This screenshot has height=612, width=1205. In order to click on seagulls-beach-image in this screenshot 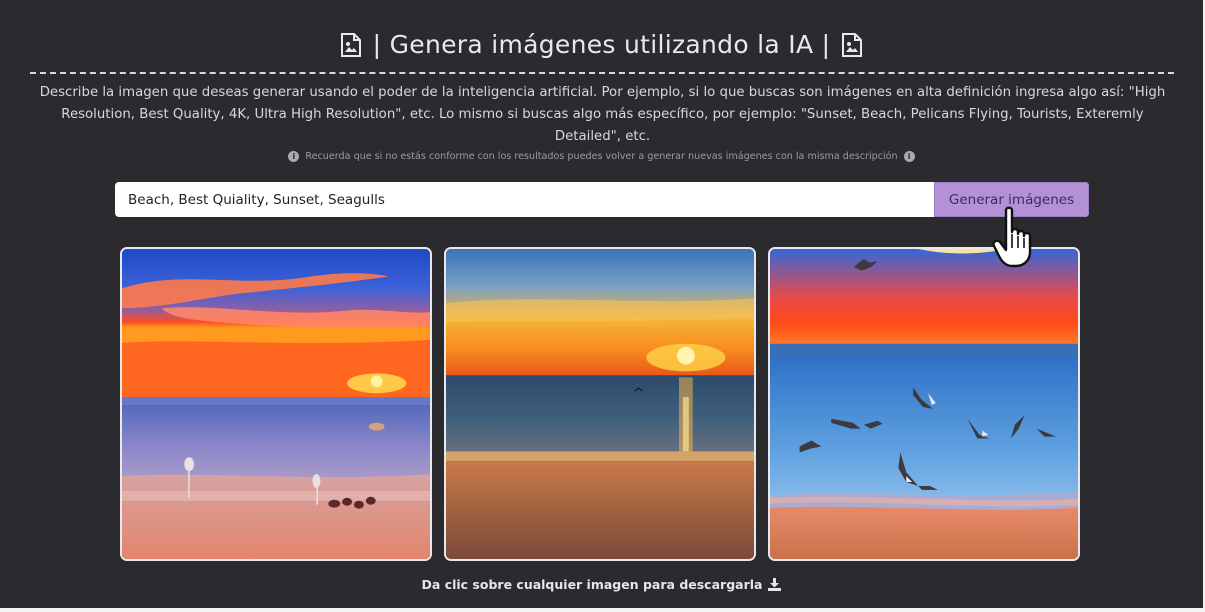, I will do `click(924, 404)`.